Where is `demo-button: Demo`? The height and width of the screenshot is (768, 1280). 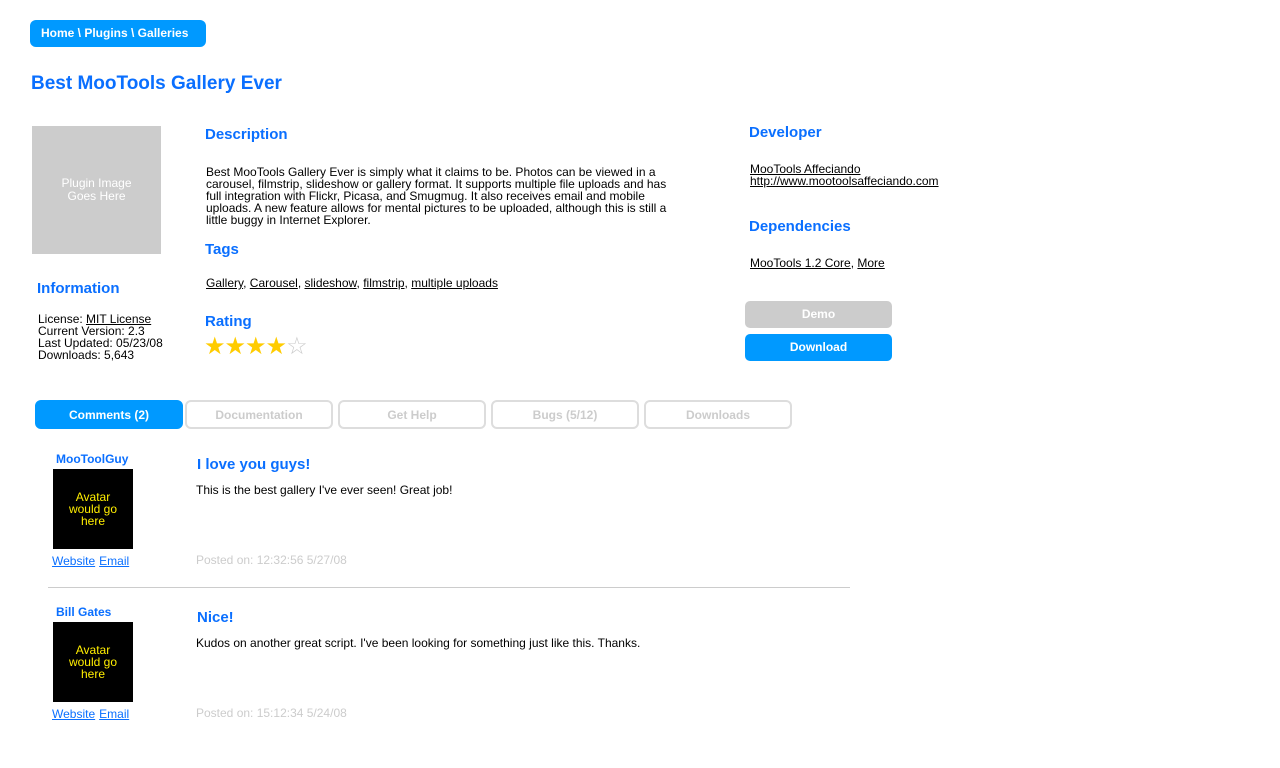
demo-button: Demo is located at coordinates (818, 314).